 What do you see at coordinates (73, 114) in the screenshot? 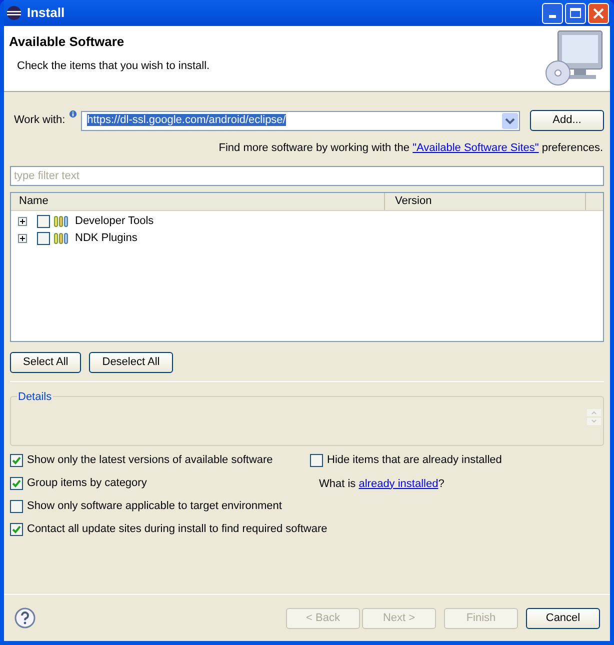
I see `info-icon` at bounding box center [73, 114].